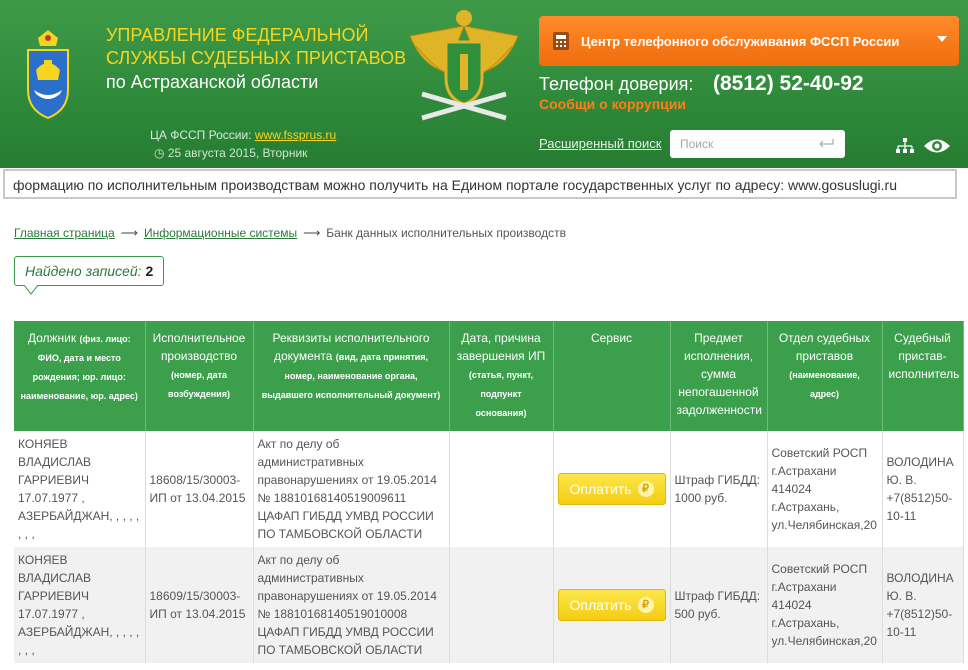 Image resolution: width=968 pixels, height=670 pixels. What do you see at coordinates (719, 605) in the screenshot?
I see `cell-subject: Штраф ГИБДД: 500 руб.` at bounding box center [719, 605].